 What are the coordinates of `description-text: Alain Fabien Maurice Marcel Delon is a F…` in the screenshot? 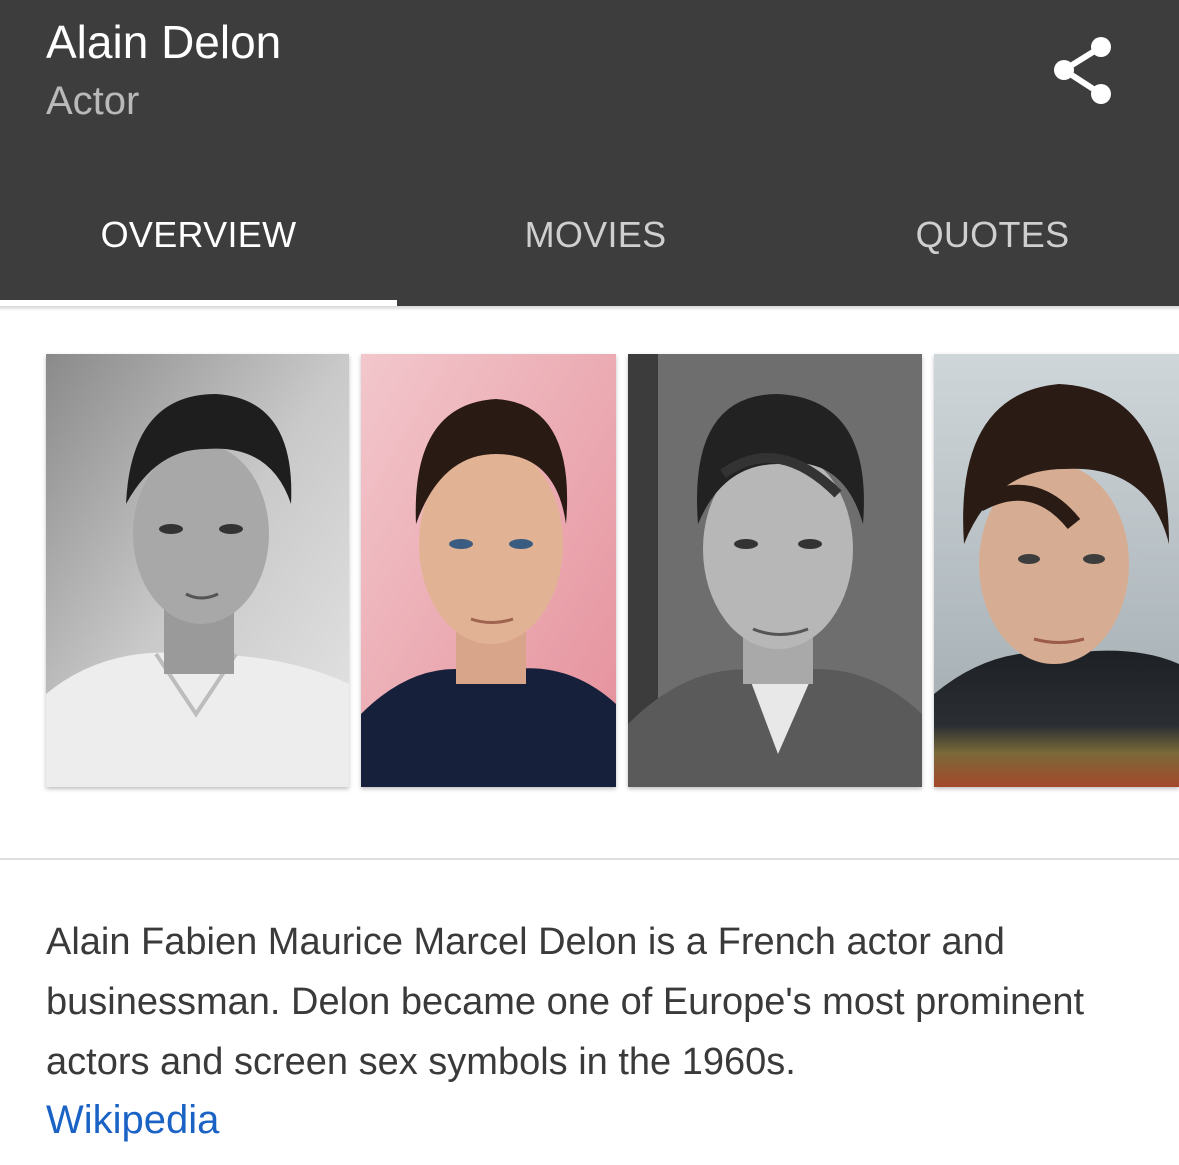 It's located at (565, 1002).